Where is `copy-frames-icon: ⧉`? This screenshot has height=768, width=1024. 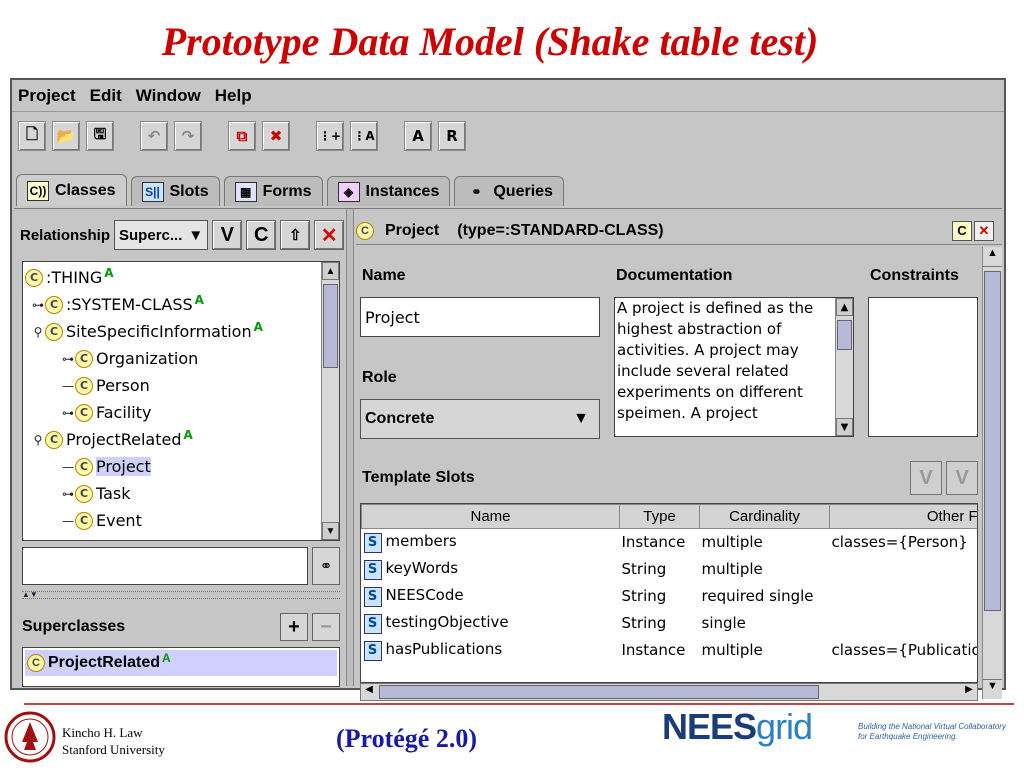
copy-frames-icon: ⧉ is located at coordinates (242, 136).